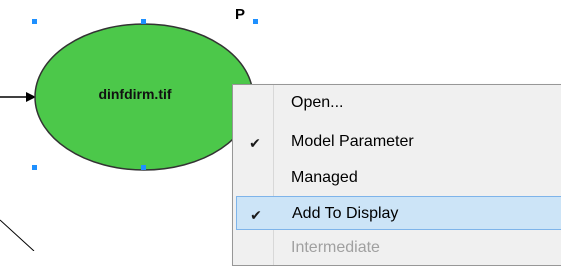 The image size is (561, 266). Describe the element at coordinates (240, 14) in the screenshot. I see `model-parameter-marker: P` at that location.